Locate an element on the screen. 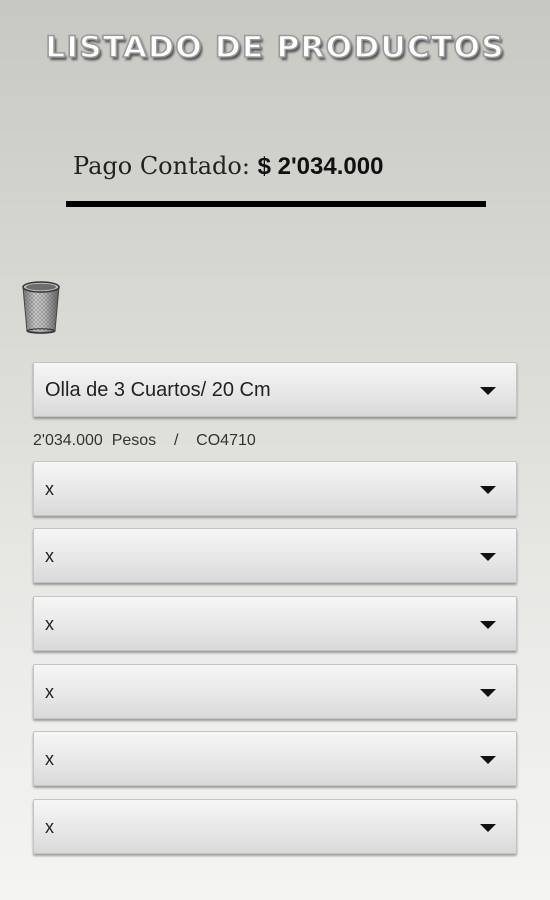 This screenshot has width=550, height=900. payment-summary: Pago Contado: $ 2'034.000 is located at coordinates (228, 166).